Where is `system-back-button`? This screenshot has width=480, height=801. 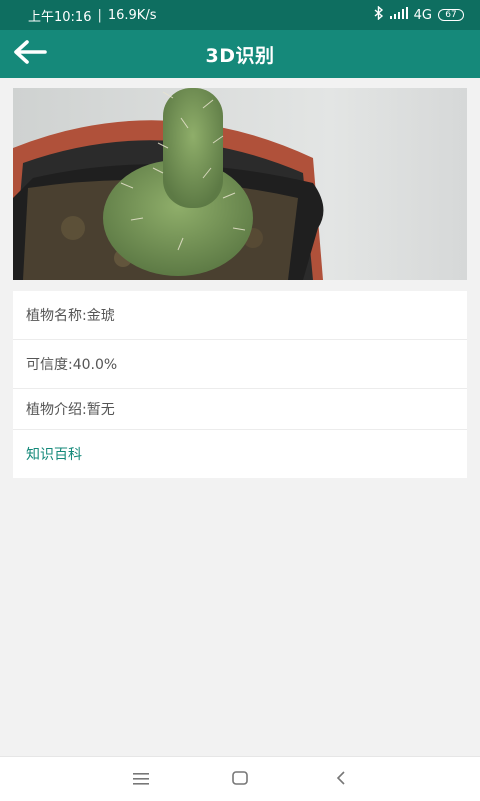 system-back-button is located at coordinates (341, 779).